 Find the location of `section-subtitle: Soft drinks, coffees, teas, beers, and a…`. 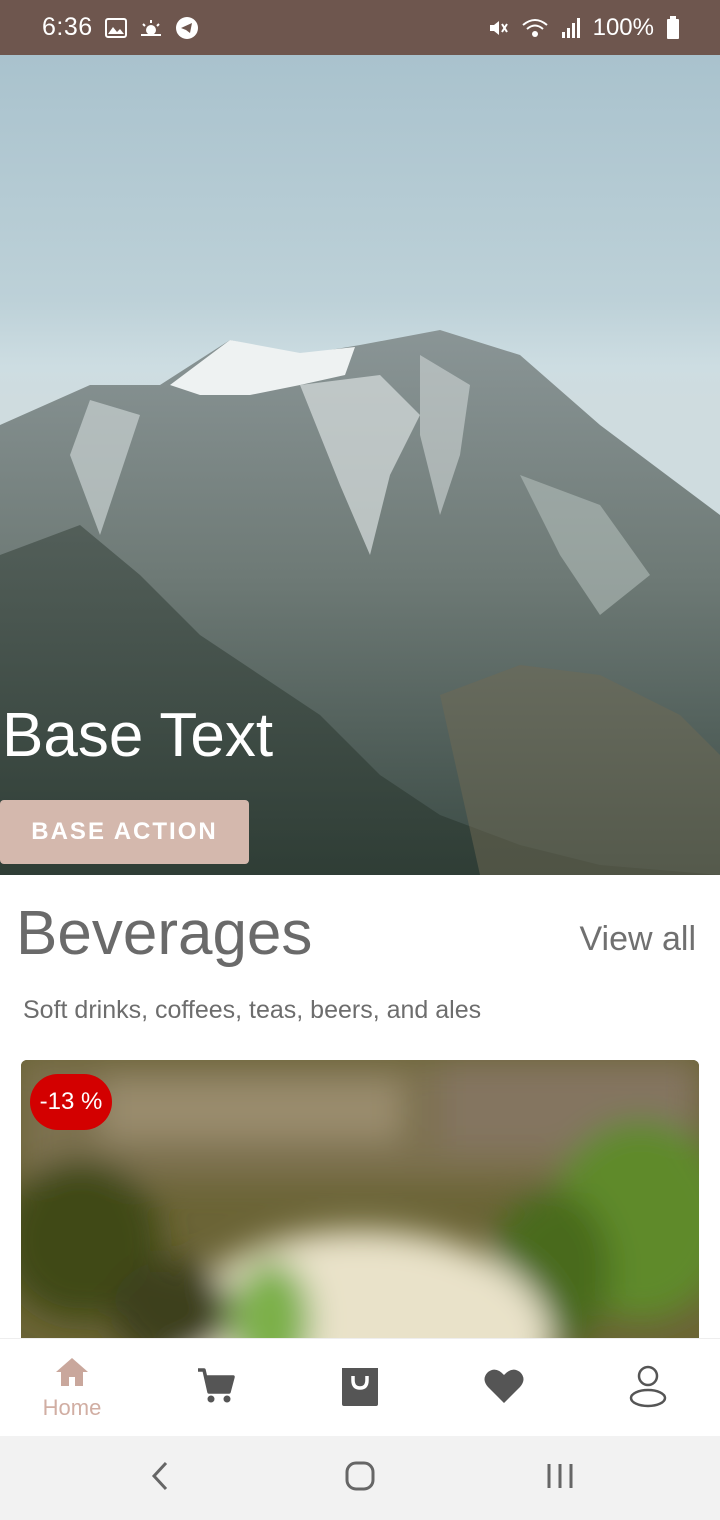

section-subtitle: Soft drinks, coffees, teas, beers, and a… is located at coordinates (252, 1010).